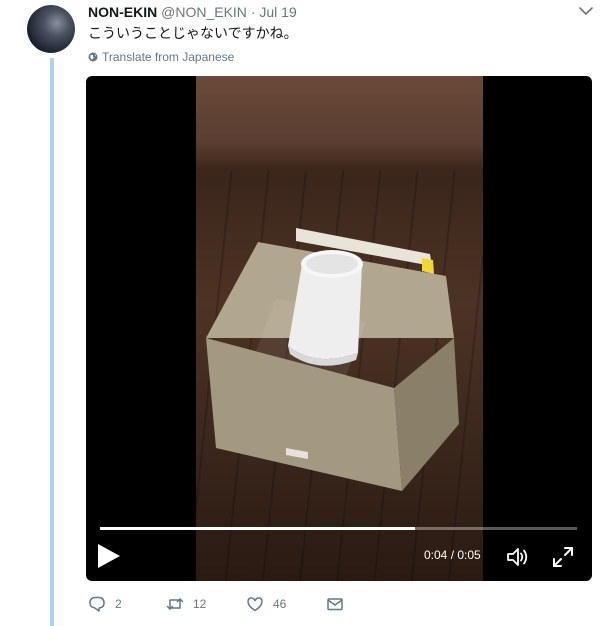  I want to click on tweet-actions: 2 12 46, so click(216, 604).